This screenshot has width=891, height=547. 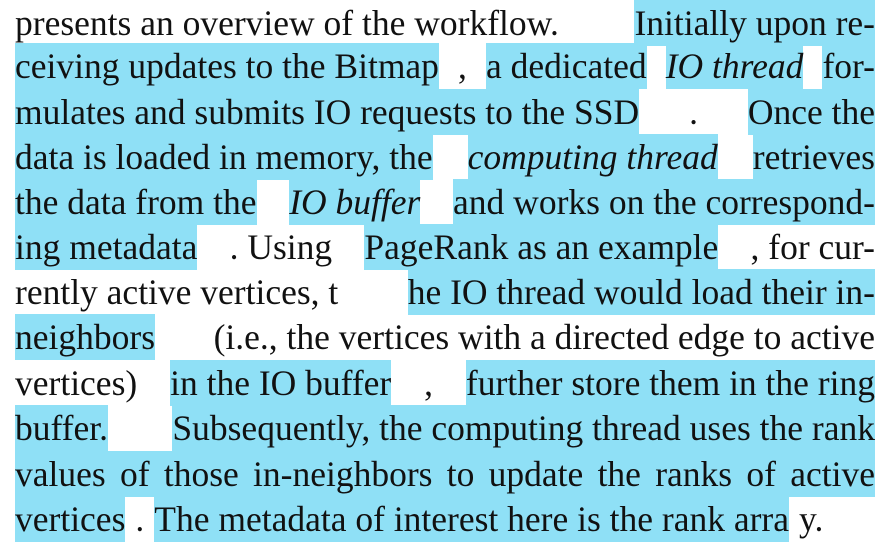 I want to click on text-span: y., so click(x=811, y=519).